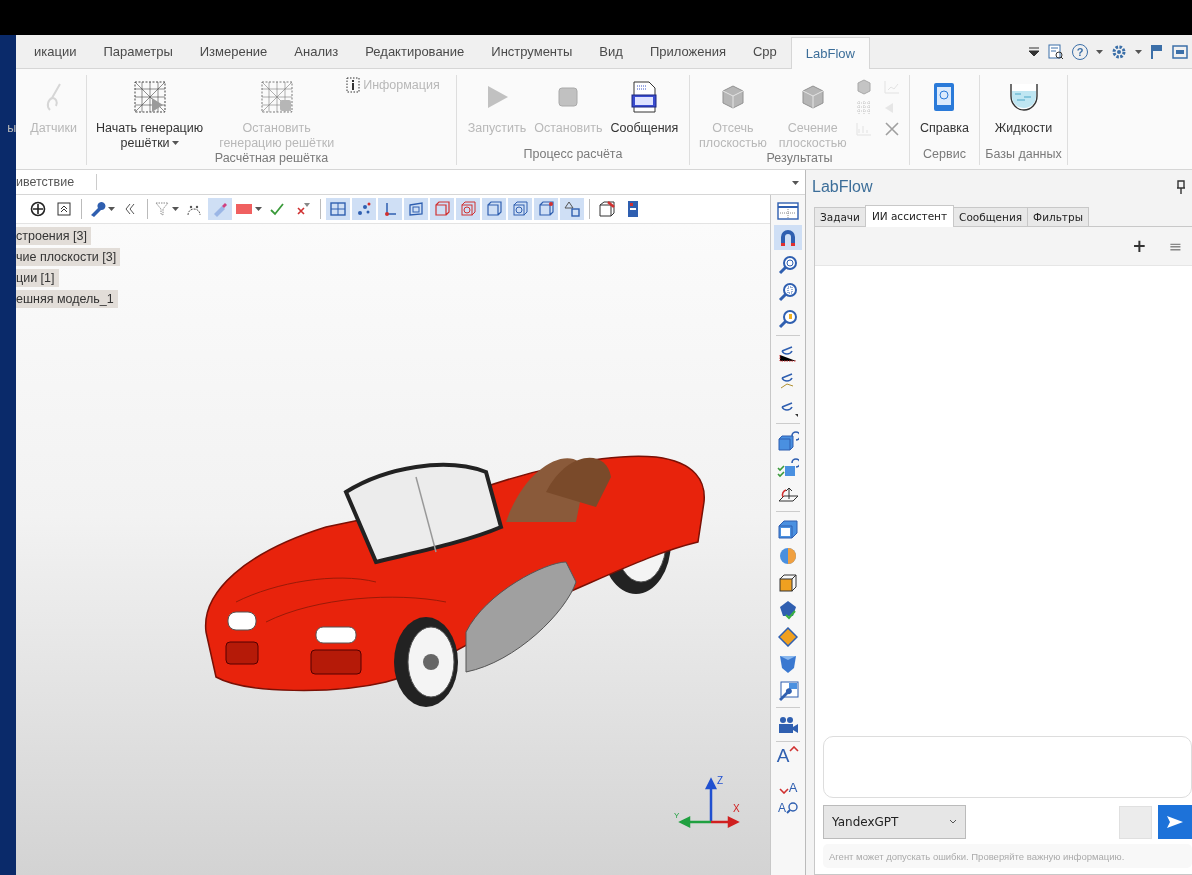  I want to click on tree-item: ешняя модель_1, so click(67, 299).